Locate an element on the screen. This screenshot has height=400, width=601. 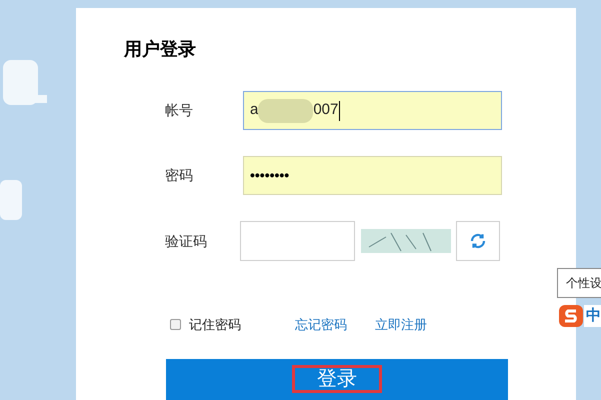
login-label: 登录 is located at coordinates (337, 379).